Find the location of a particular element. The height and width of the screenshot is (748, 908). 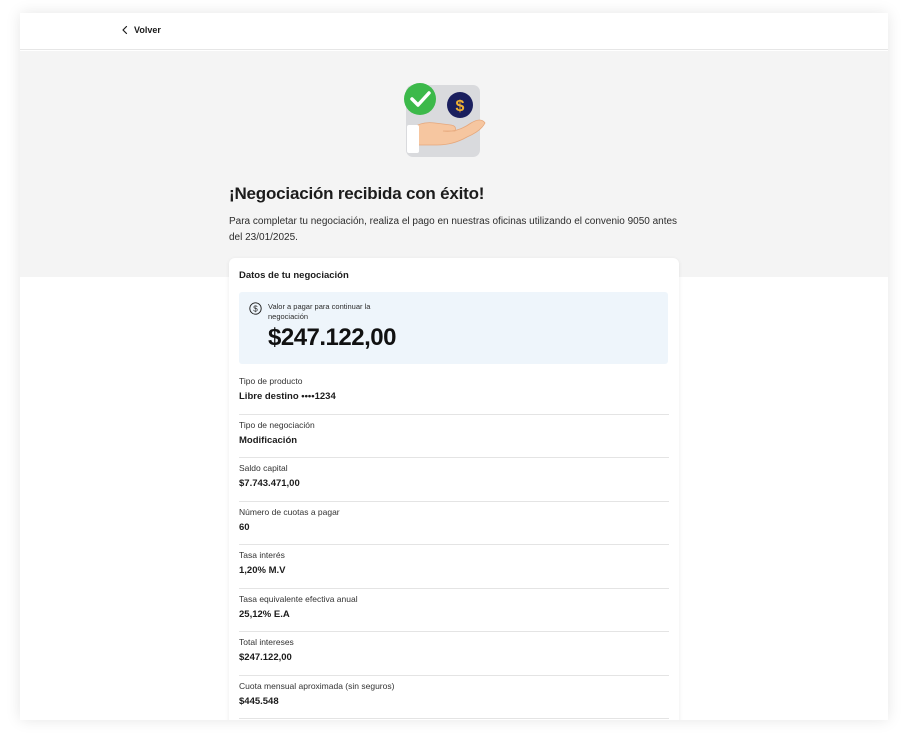

detail-label: Cuota mensual aproximada (sin seguros) is located at coordinates (317, 685).